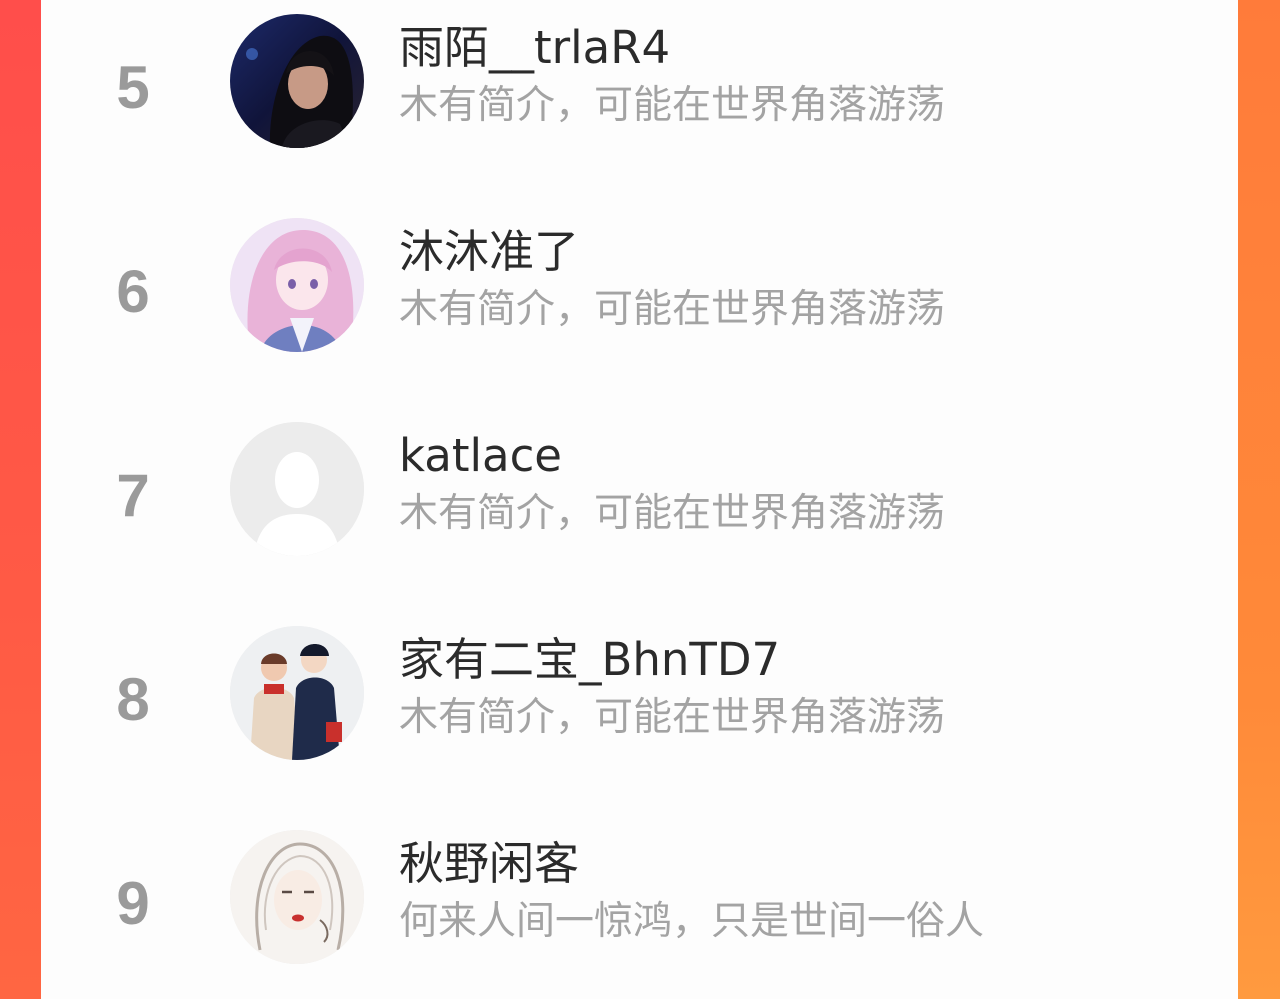  I want to click on user-bio: 何来人间一惊鸿，只是世间一俗人, so click(692, 921).